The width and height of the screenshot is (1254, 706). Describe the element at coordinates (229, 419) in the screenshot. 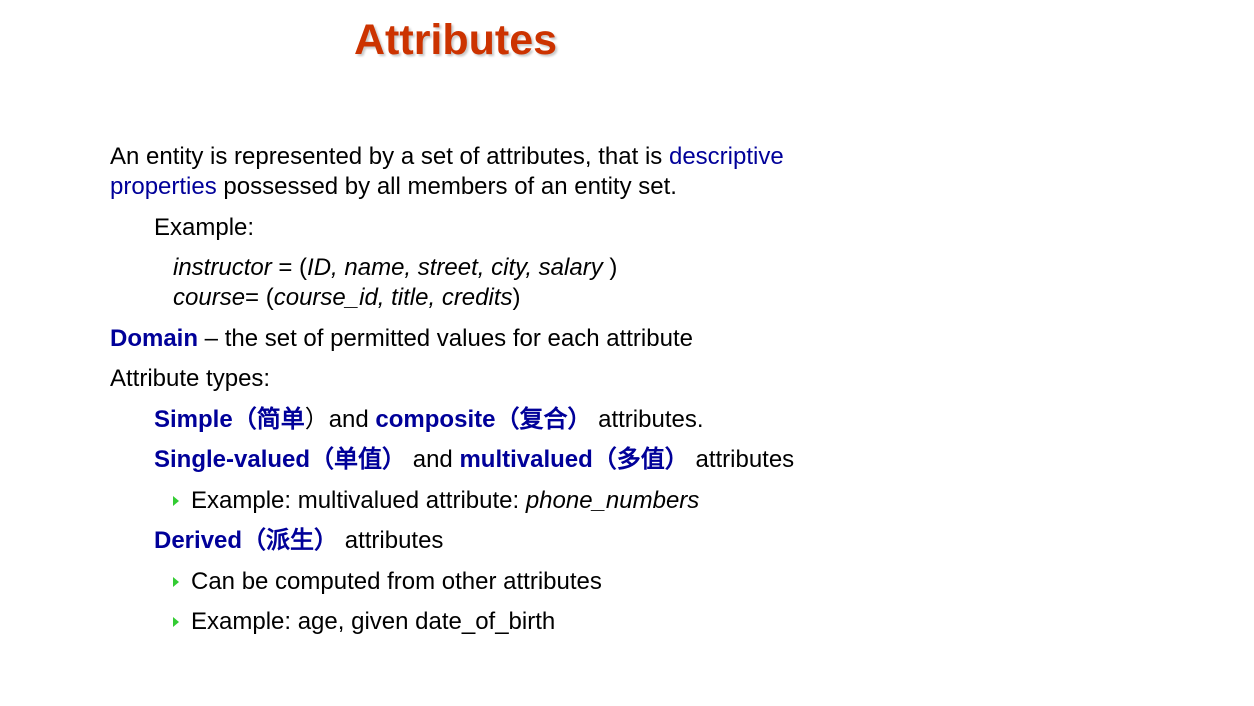

I see `simple-term: Simple（简单` at that location.